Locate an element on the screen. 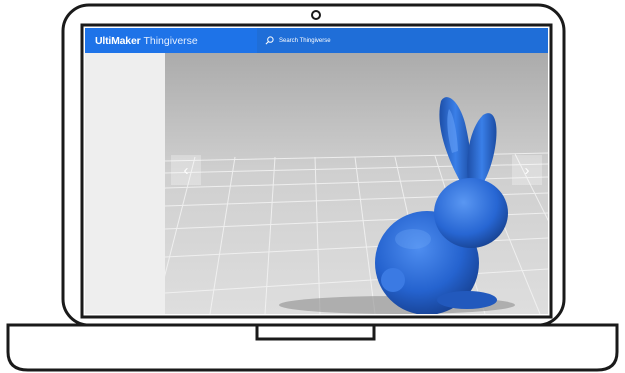 This screenshot has width=625, height=373. search-icon is located at coordinates (269, 40).